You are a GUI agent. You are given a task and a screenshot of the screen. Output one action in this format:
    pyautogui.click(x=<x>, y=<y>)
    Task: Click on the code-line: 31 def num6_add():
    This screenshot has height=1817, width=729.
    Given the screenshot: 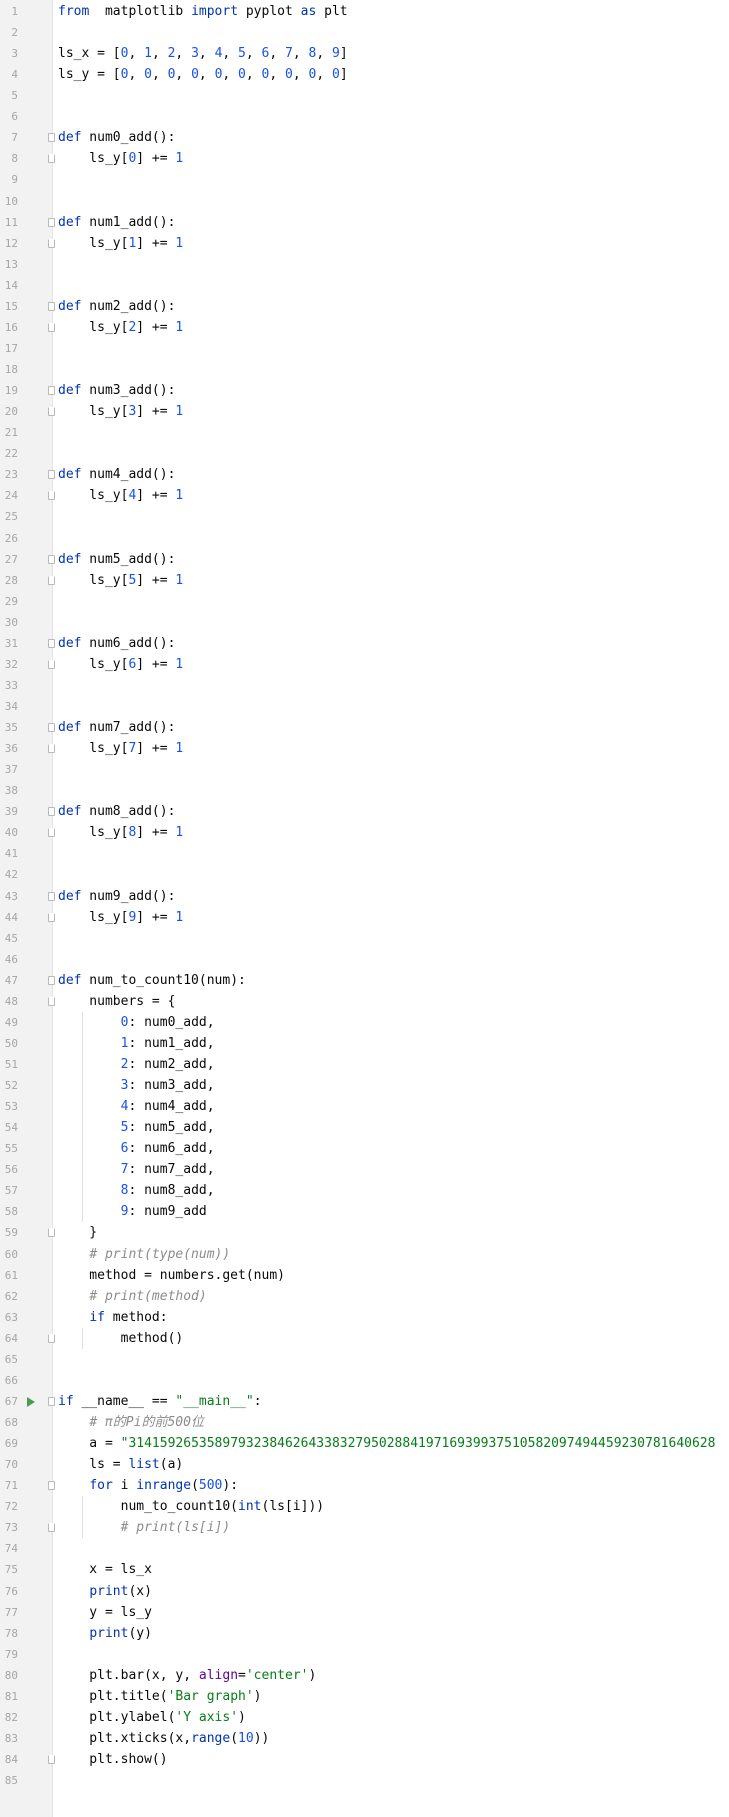 What is the action you would take?
    pyautogui.click(x=364, y=643)
    